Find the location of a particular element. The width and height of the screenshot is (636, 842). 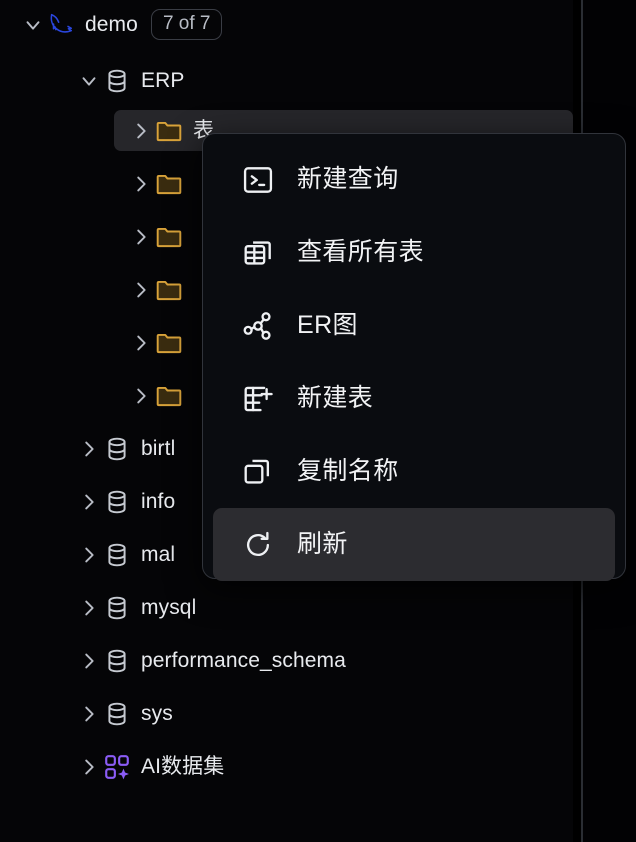

table-add-icon is located at coordinates (258, 399).